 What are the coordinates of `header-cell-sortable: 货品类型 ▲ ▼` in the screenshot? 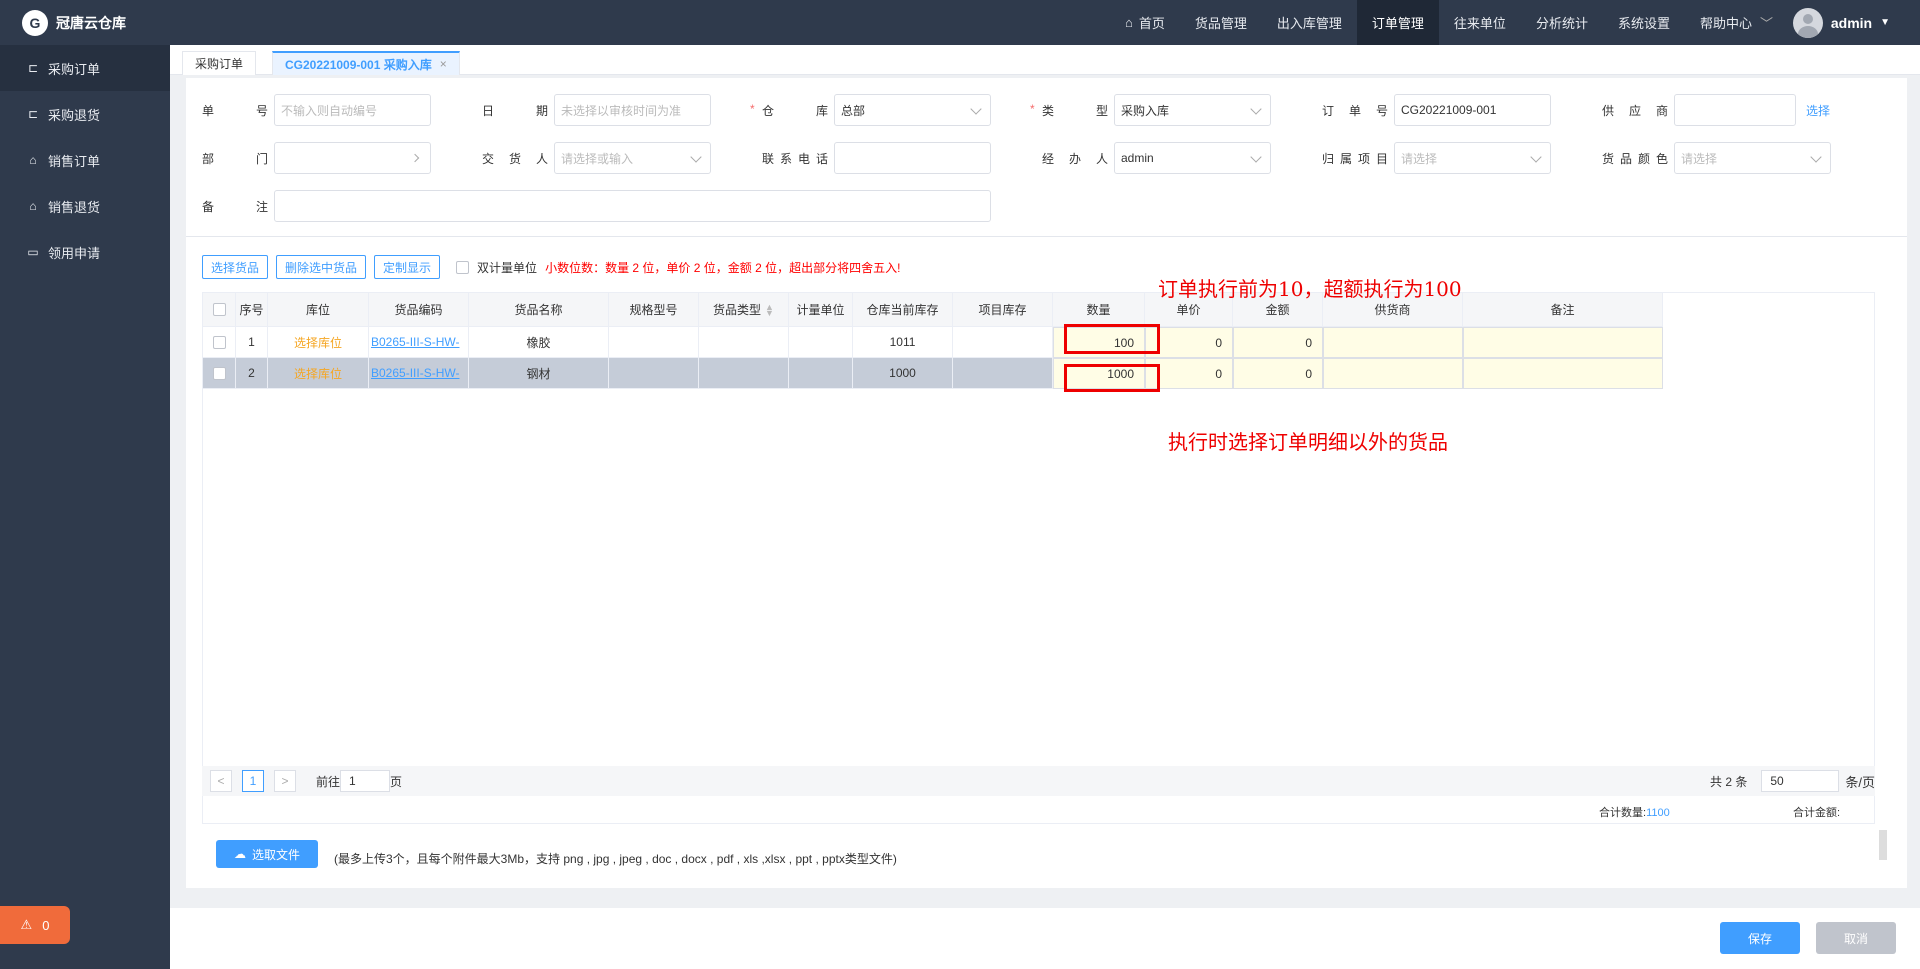 It's located at (744, 310).